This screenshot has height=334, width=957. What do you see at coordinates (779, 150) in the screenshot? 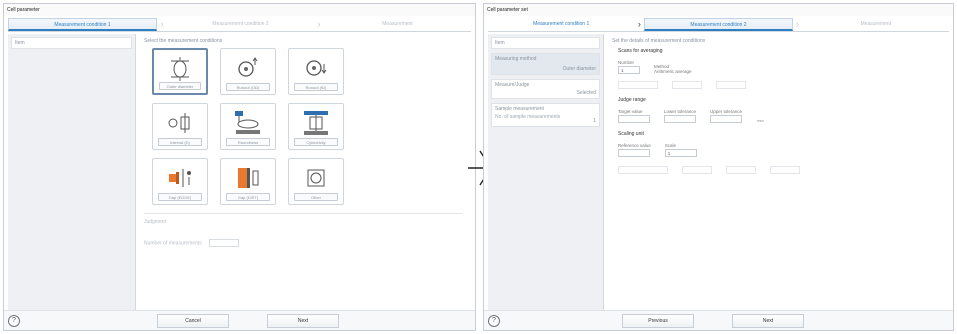
I see `scaling-row: Reference value Scale 1` at bounding box center [779, 150].